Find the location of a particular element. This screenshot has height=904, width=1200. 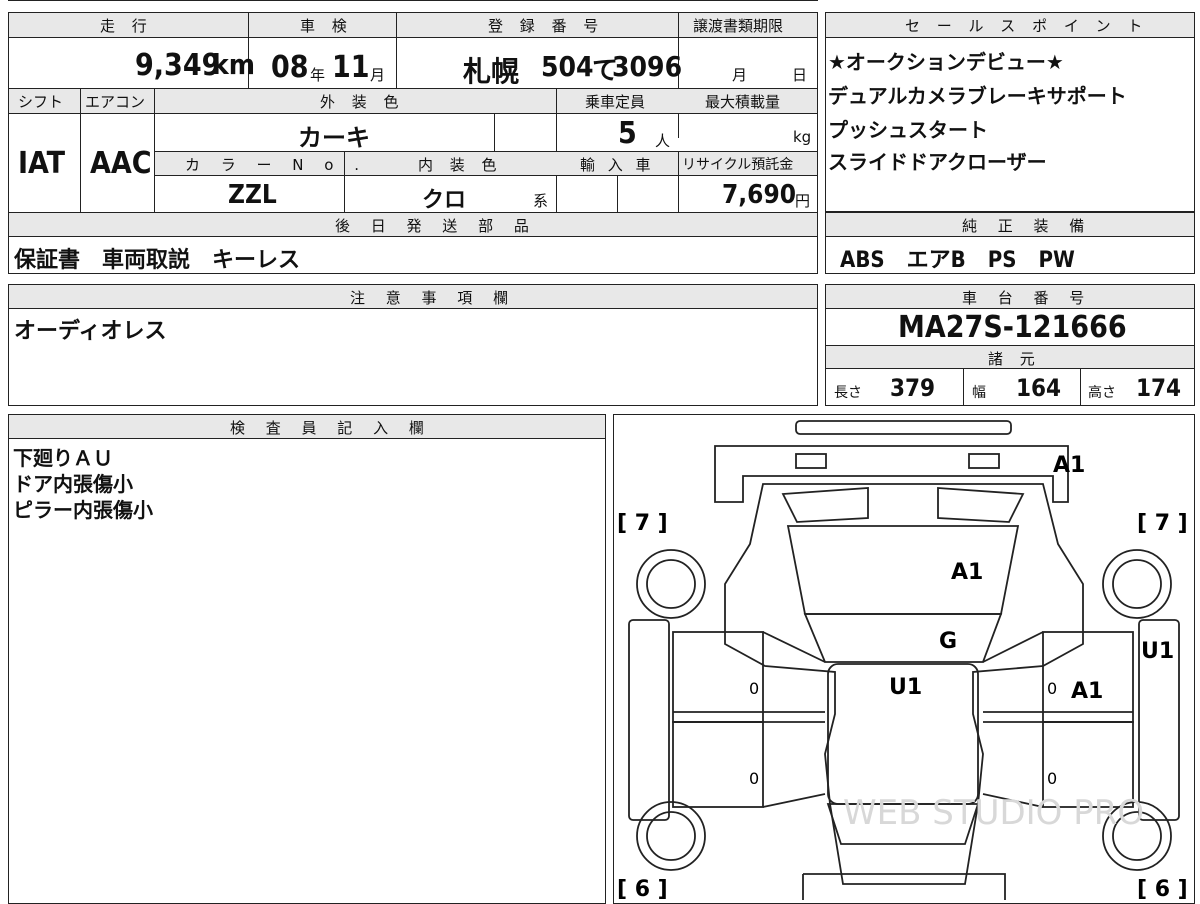

top-border is located at coordinates (413, 0).